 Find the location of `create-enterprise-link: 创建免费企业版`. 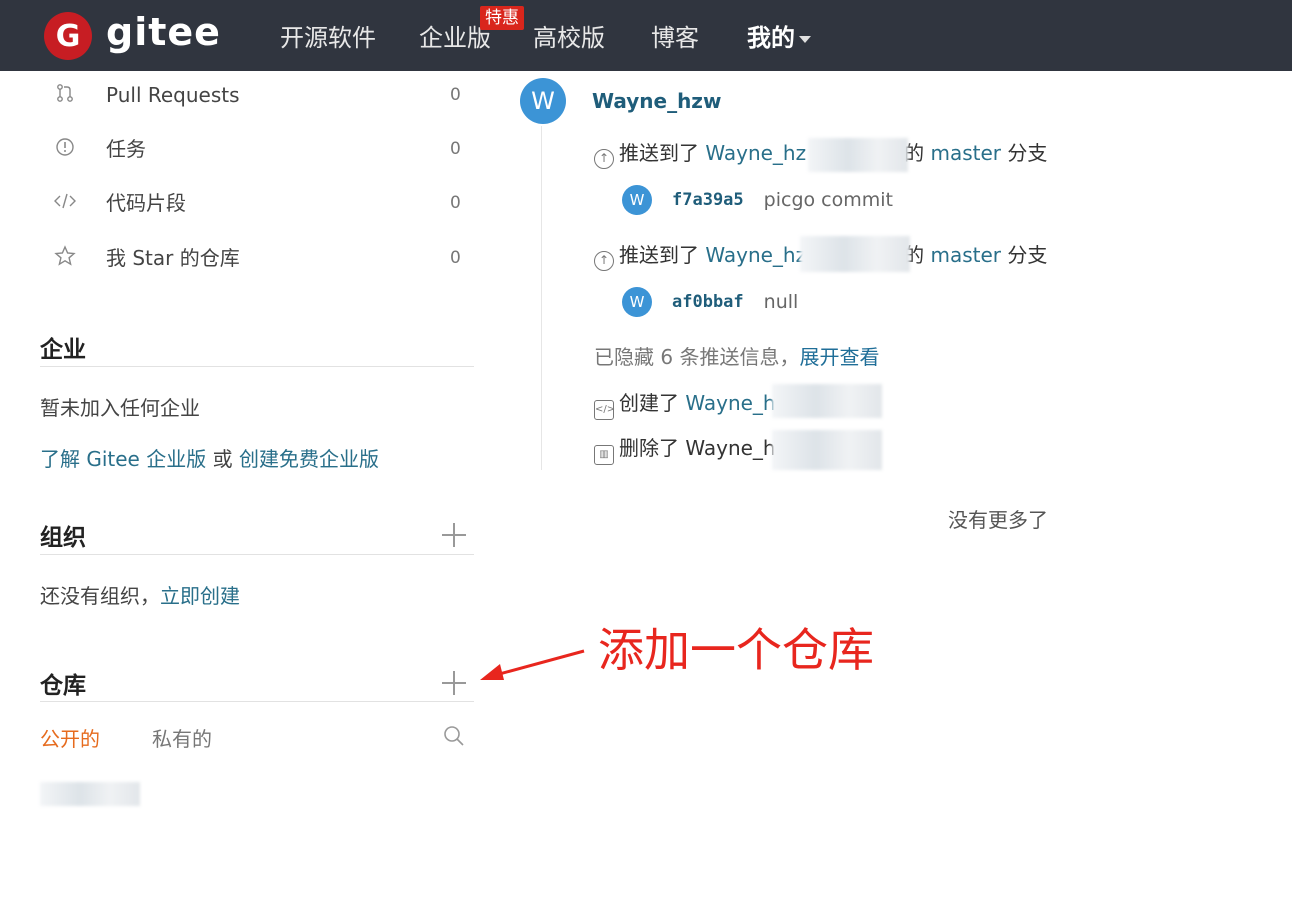

create-enterprise-link: 创建免费企业版 is located at coordinates (309, 459).